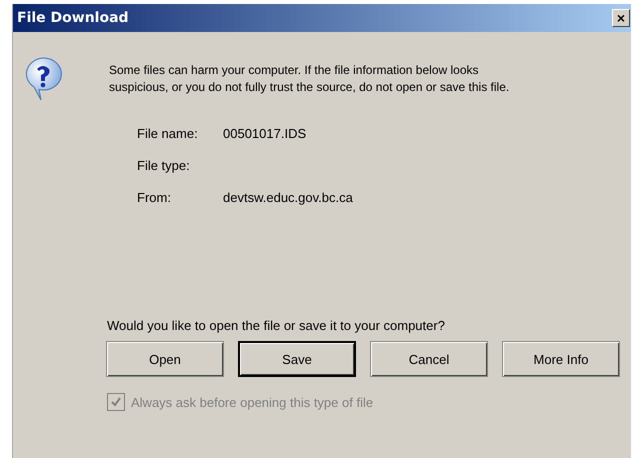  I want to click on field-value: 00501017.IDS, so click(264, 133).